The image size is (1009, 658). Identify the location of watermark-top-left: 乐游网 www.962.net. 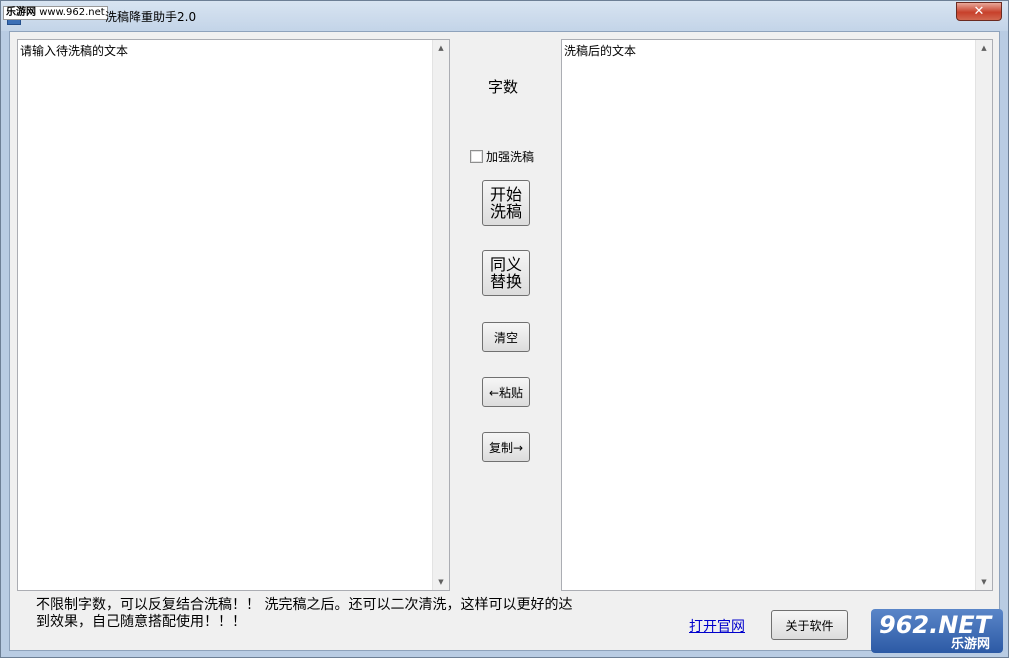
(55, 13).